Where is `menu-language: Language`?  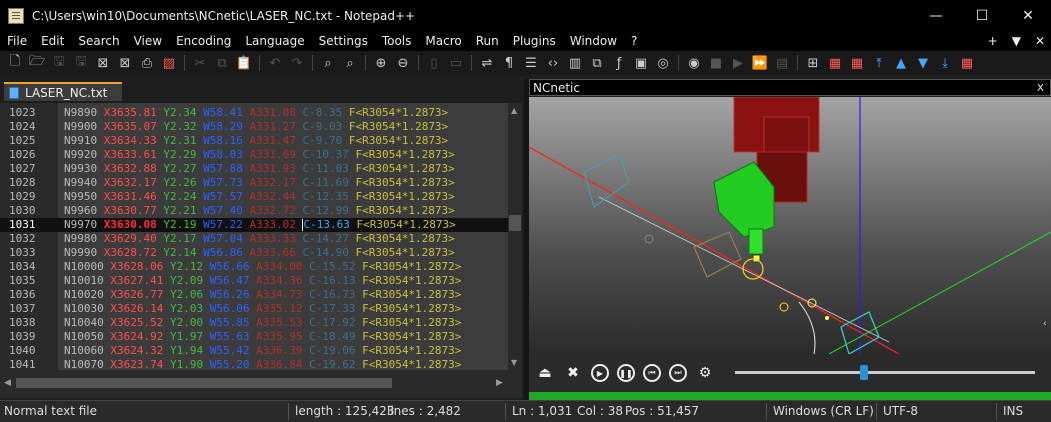 menu-language: Language is located at coordinates (274, 41).